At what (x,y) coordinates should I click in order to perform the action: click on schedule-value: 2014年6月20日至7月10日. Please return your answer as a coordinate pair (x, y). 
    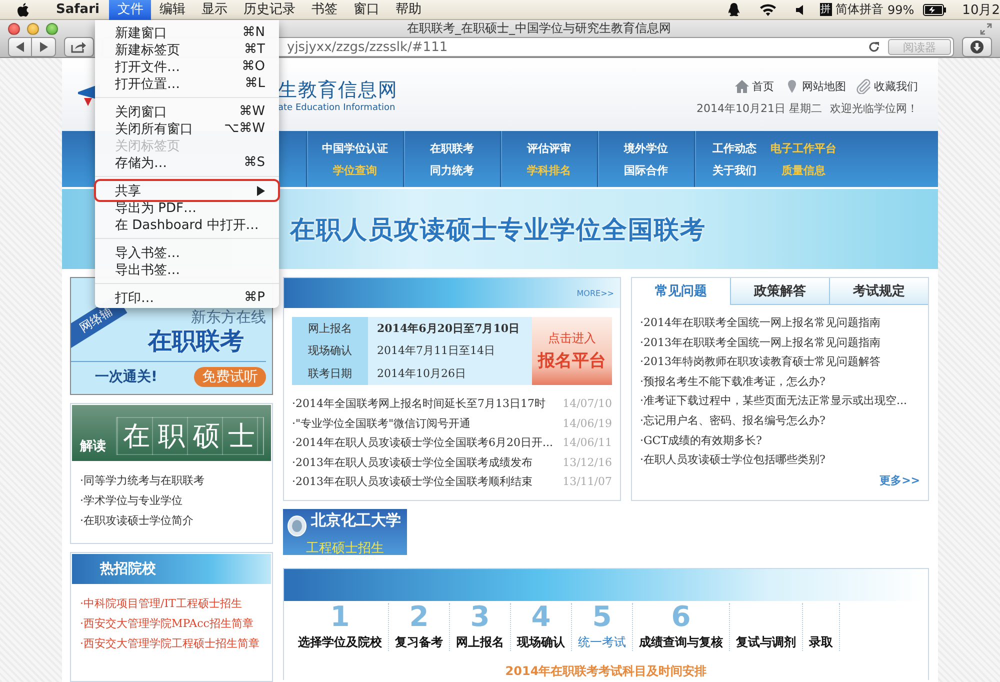
    Looking at the image, I should click on (448, 328).